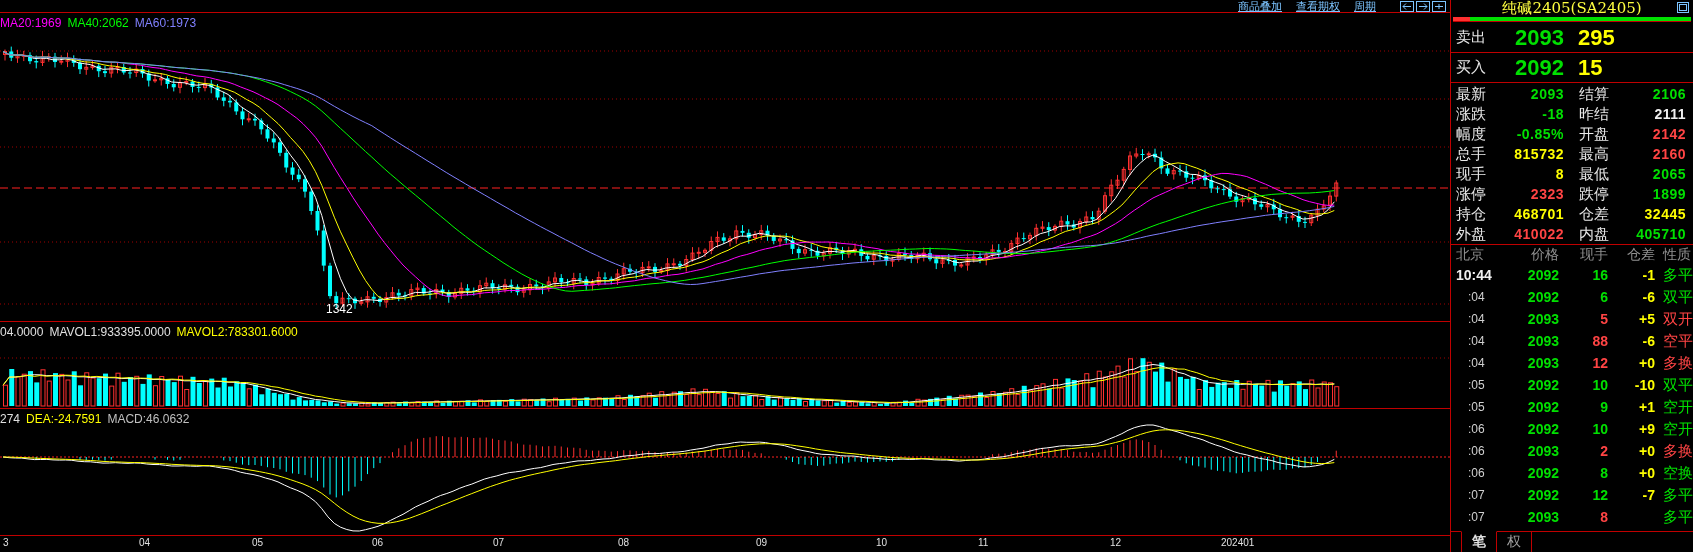  What do you see at coordinates (1476, 407) in the screenshot?
I see `trade-time: :05` at bounding box center [1476, 407].